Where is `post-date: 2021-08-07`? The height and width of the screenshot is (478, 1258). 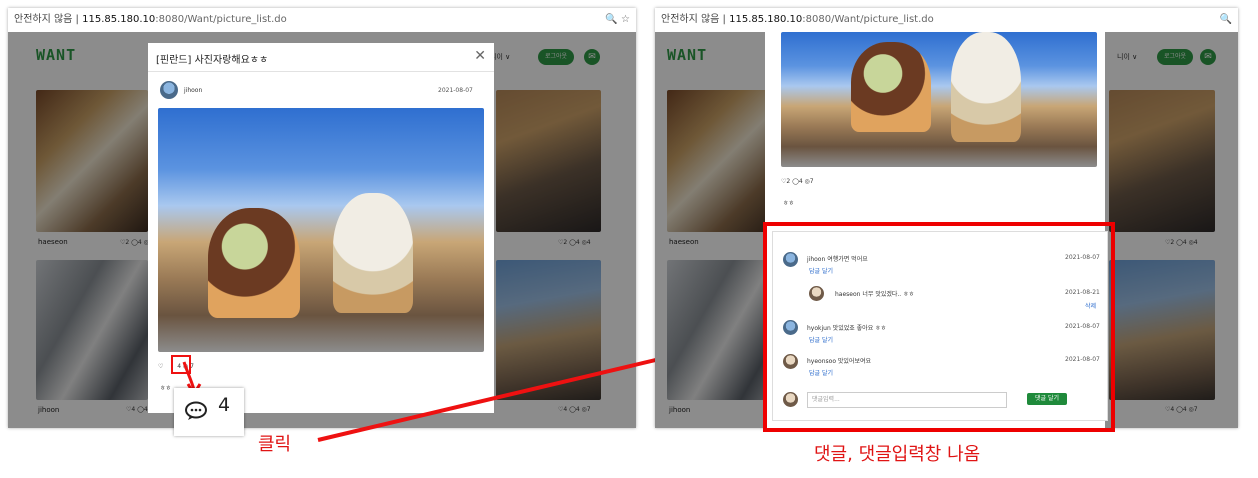 post-date: 2021-08-07 is located at coordinates (455, 90).